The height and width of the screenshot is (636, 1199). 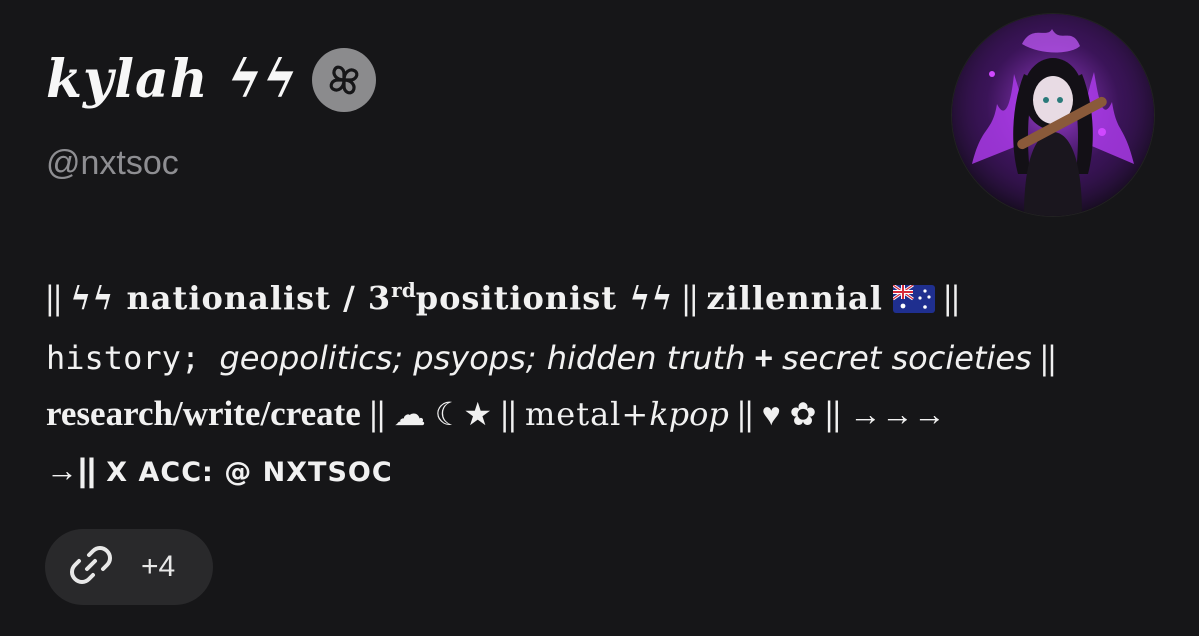 I want to click on bio-kpop: kpop, so click(x=689, y=414).